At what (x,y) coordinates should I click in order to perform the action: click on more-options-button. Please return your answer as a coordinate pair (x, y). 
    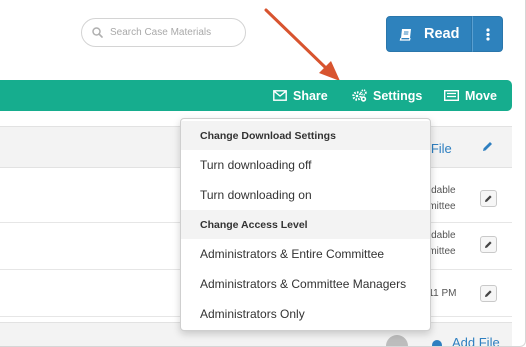
    Looking at the image, I should click on (487, 34).